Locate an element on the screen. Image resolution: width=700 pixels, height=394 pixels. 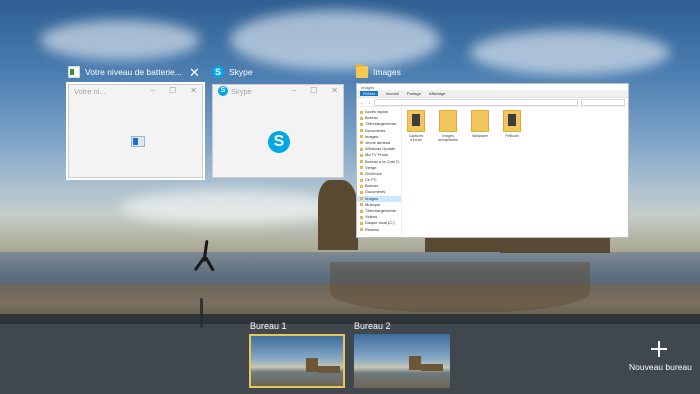
battery-app-icon is located at coordinates (74, 72).